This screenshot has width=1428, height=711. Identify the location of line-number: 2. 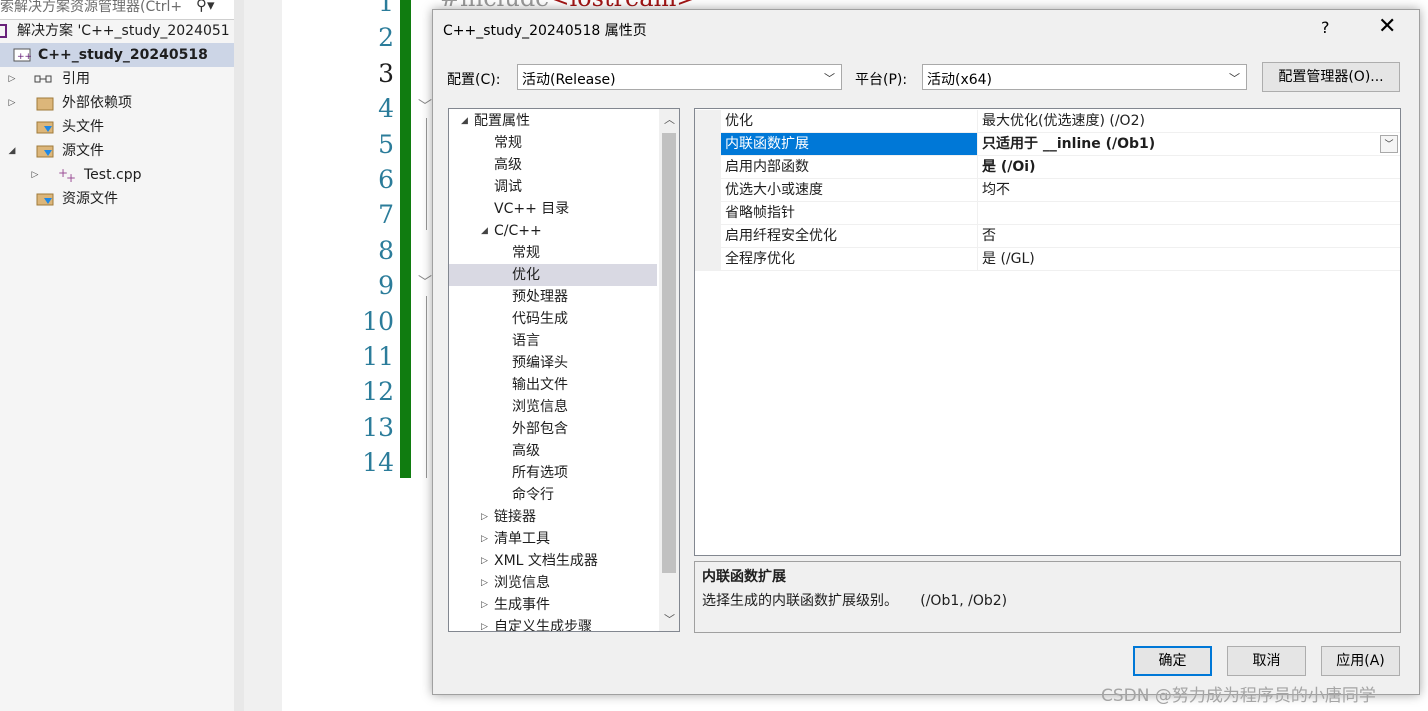
(386, 38).